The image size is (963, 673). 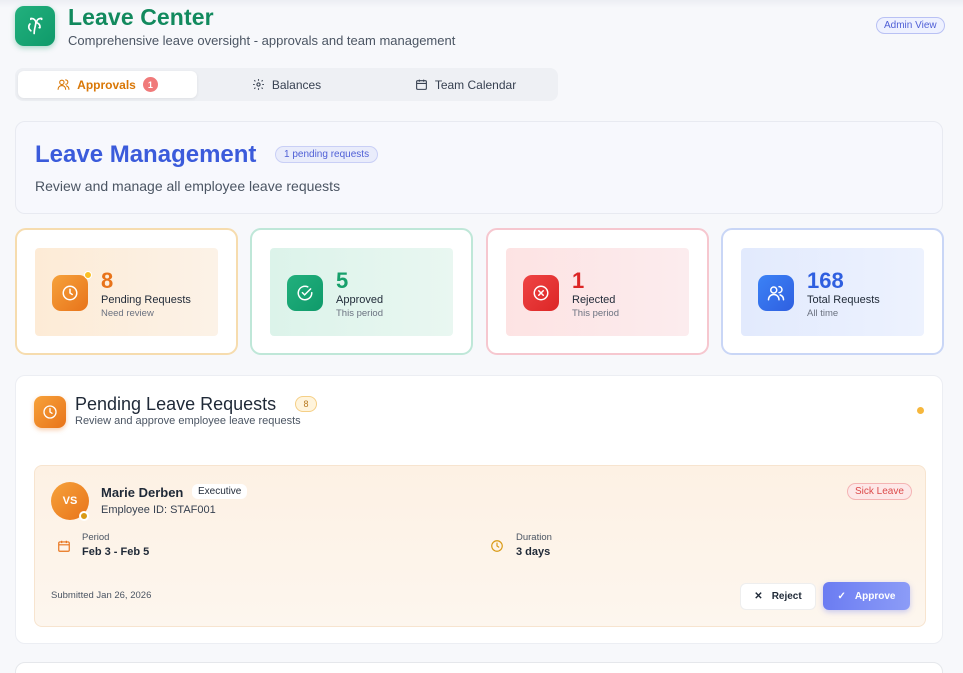 What do you see at coordinates (843, 300) in the screenshot?
I see `stat-label: Total Requests` at bounding box center [843, 300].